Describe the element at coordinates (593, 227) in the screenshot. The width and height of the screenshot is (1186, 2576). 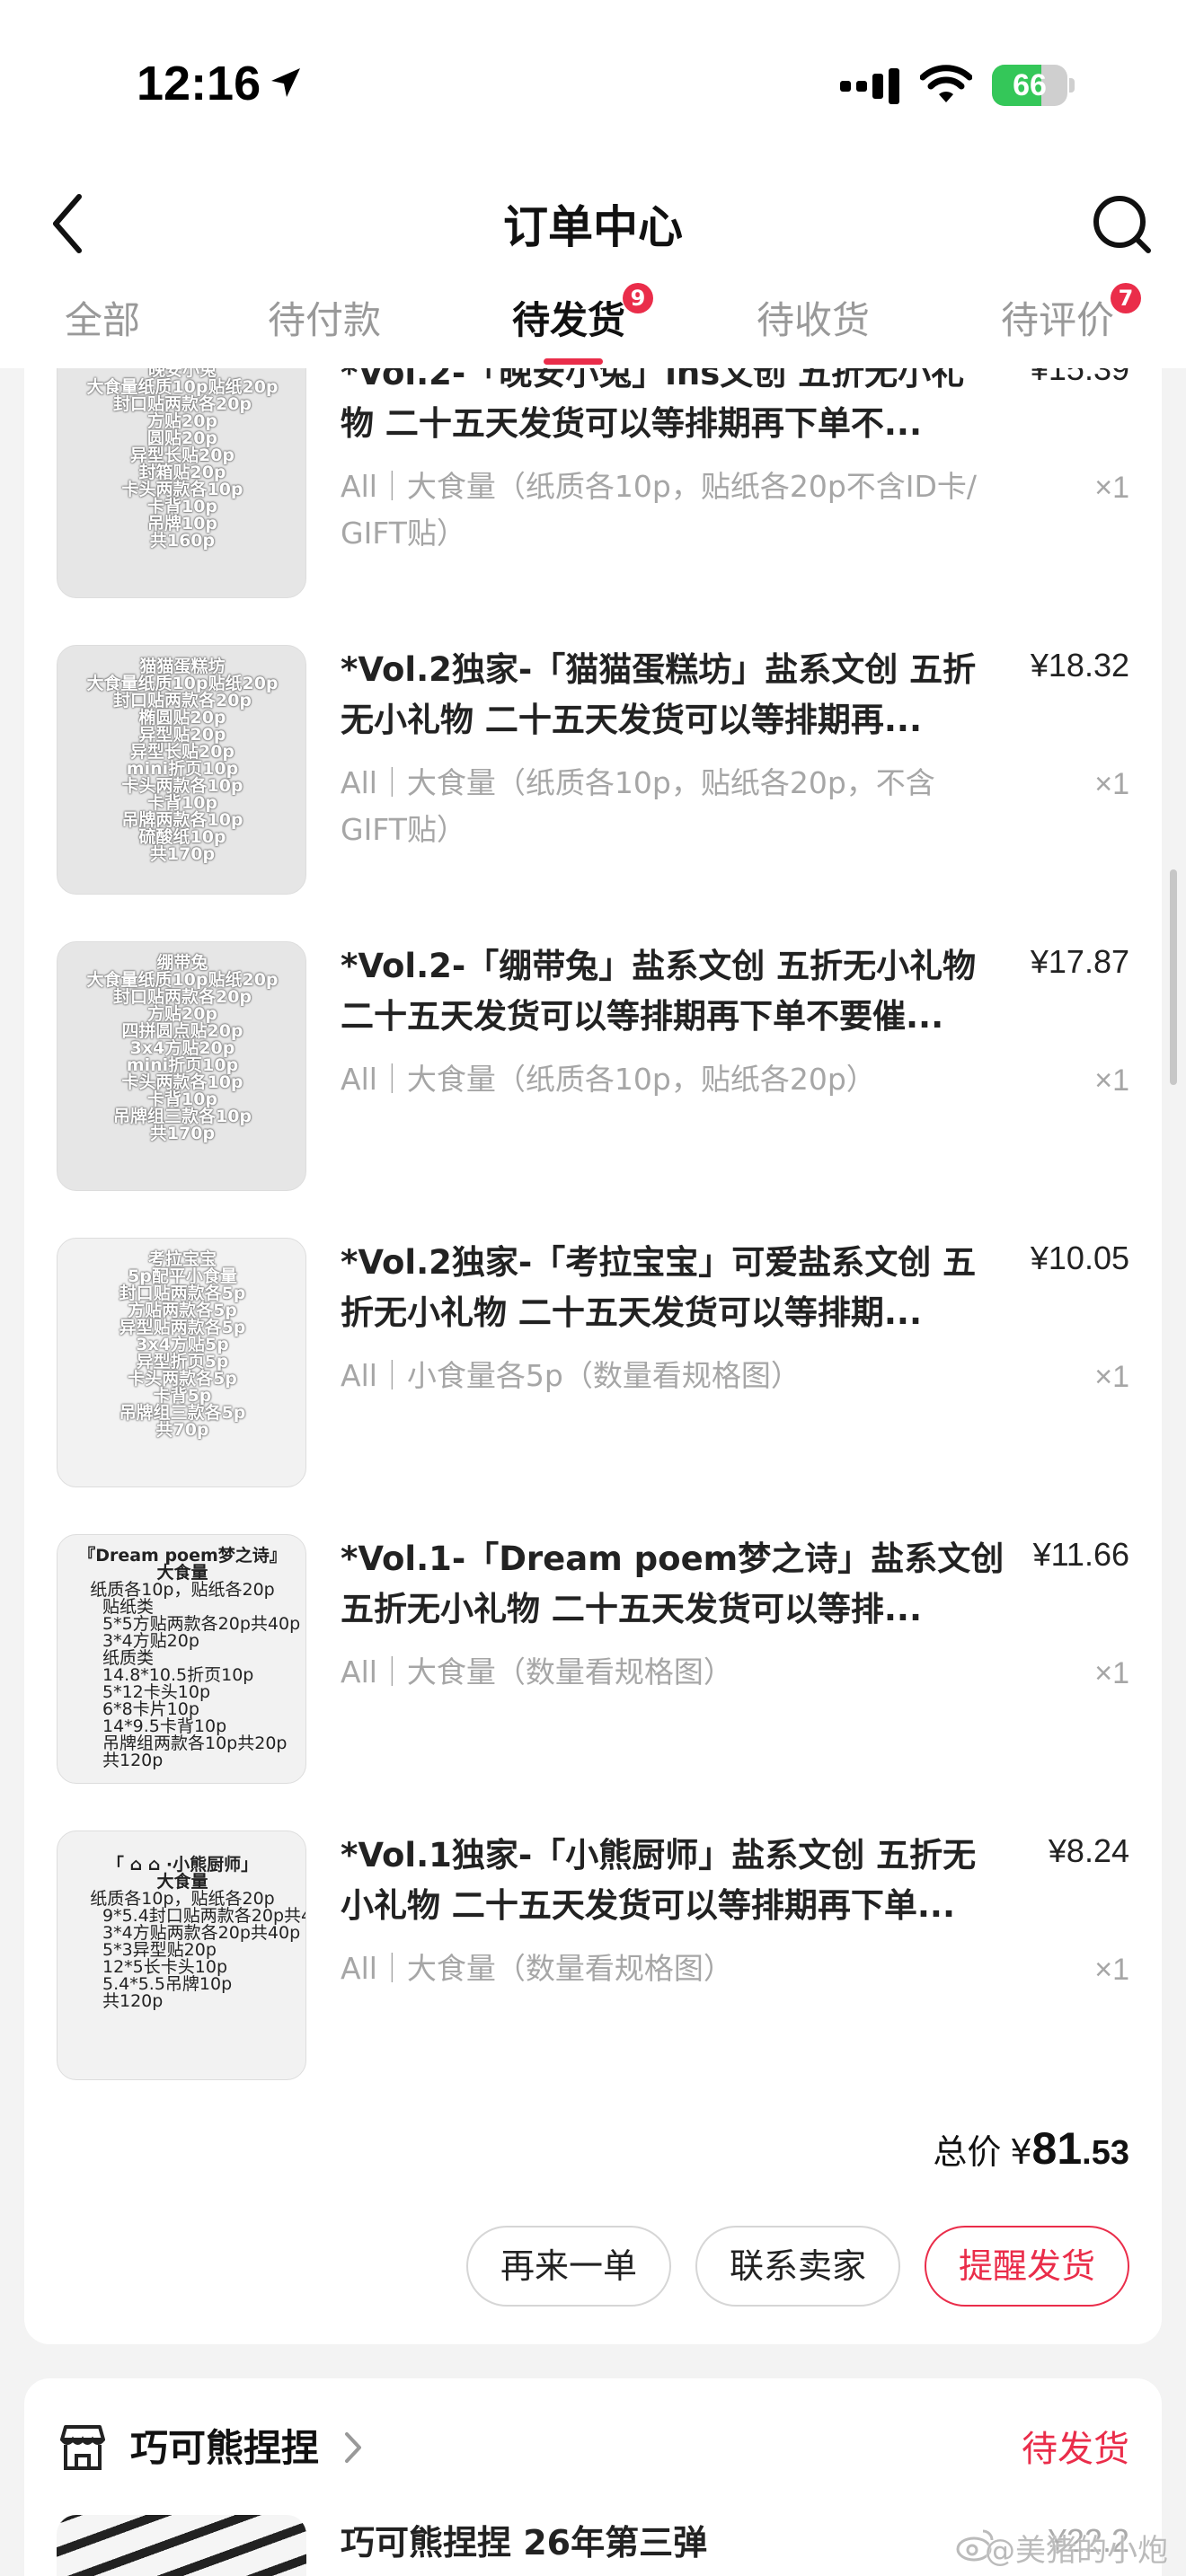
I see `page-title: 订单中心` at that location.